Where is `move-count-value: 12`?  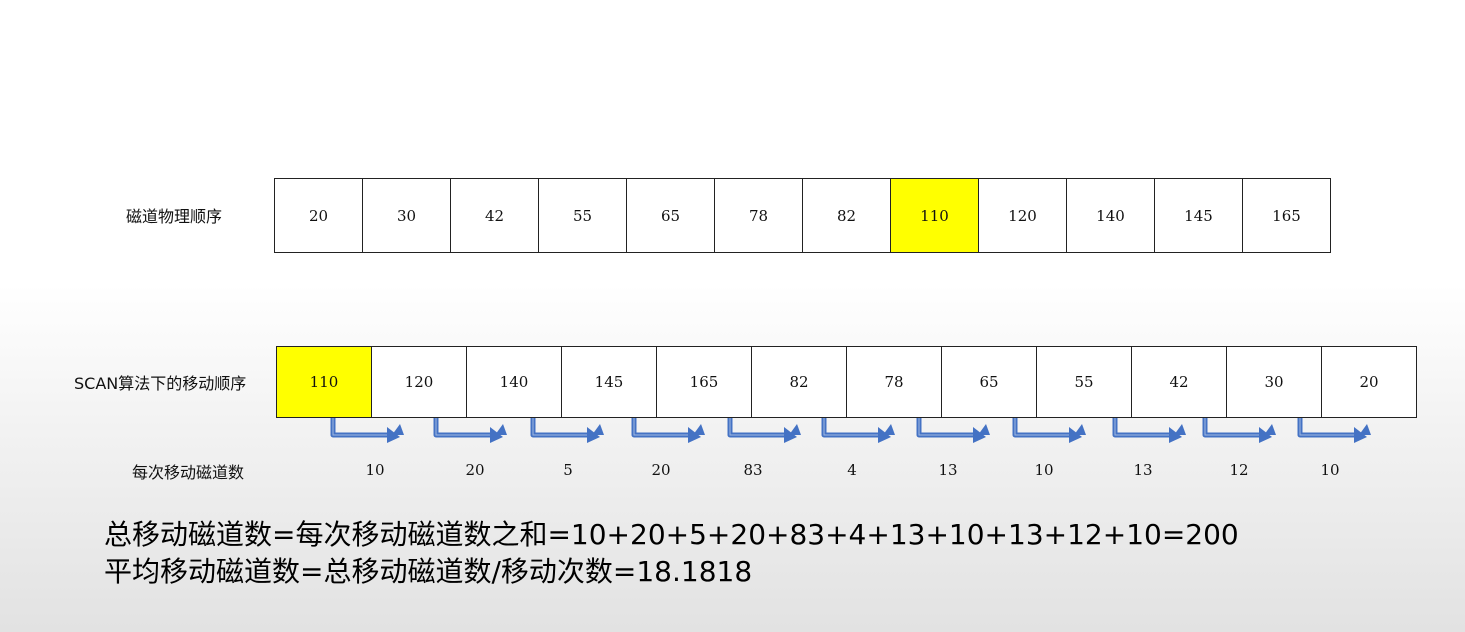 move-count-value: 12 is located at coordinates (1239, 470).